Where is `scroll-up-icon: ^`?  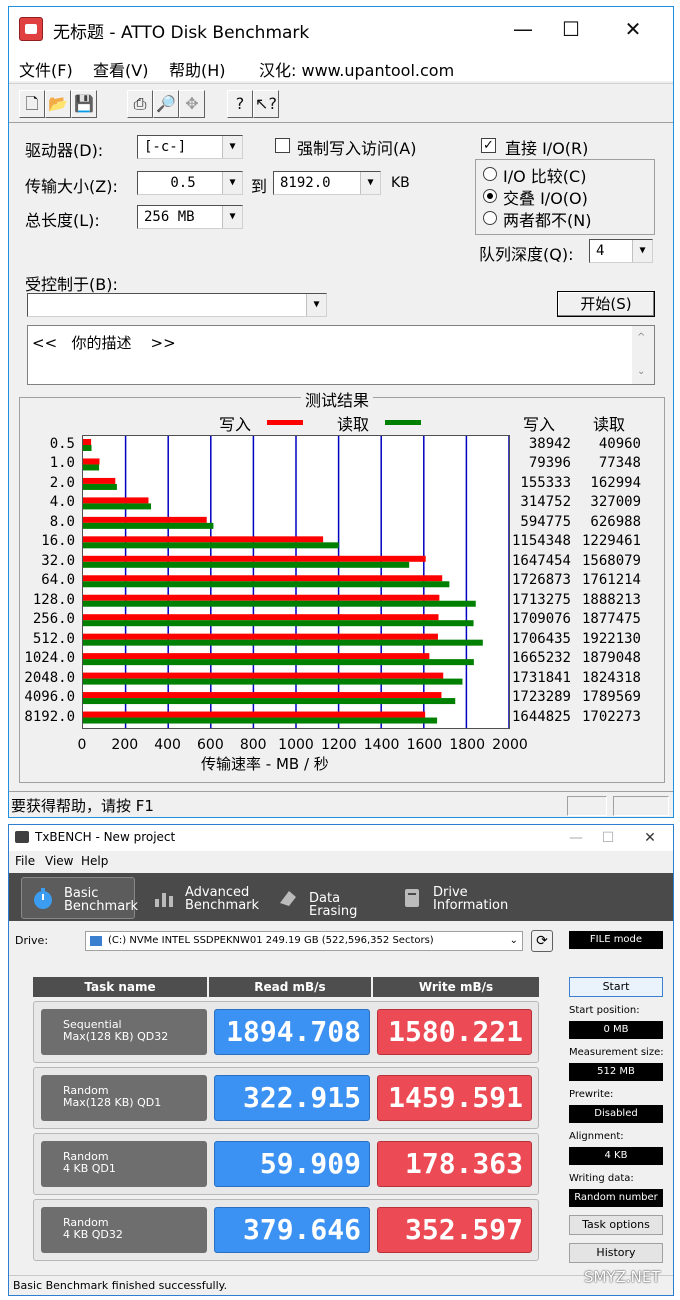
scroll-up-icon: ^ is located at coordinates (641, 337).